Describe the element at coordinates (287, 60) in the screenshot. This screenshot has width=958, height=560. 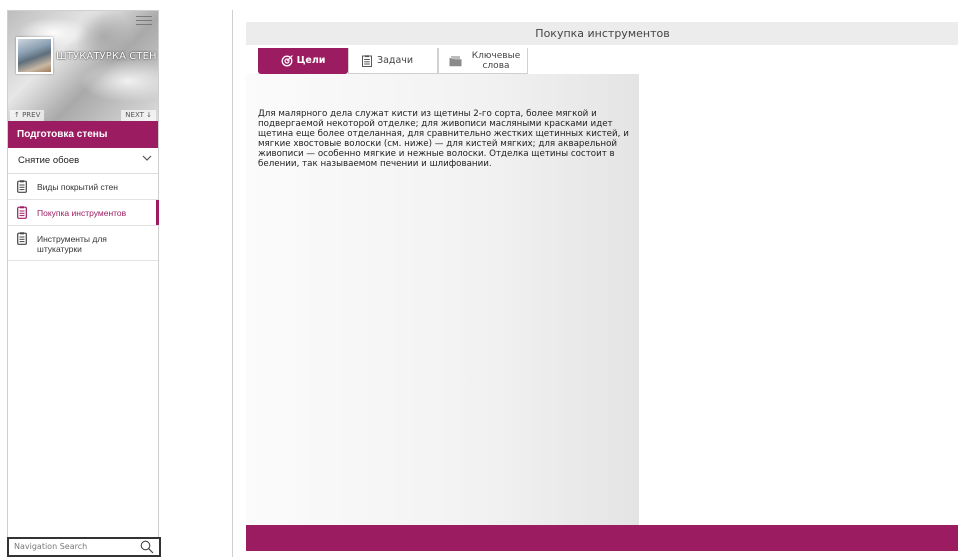
I see `target-icon` at that location.